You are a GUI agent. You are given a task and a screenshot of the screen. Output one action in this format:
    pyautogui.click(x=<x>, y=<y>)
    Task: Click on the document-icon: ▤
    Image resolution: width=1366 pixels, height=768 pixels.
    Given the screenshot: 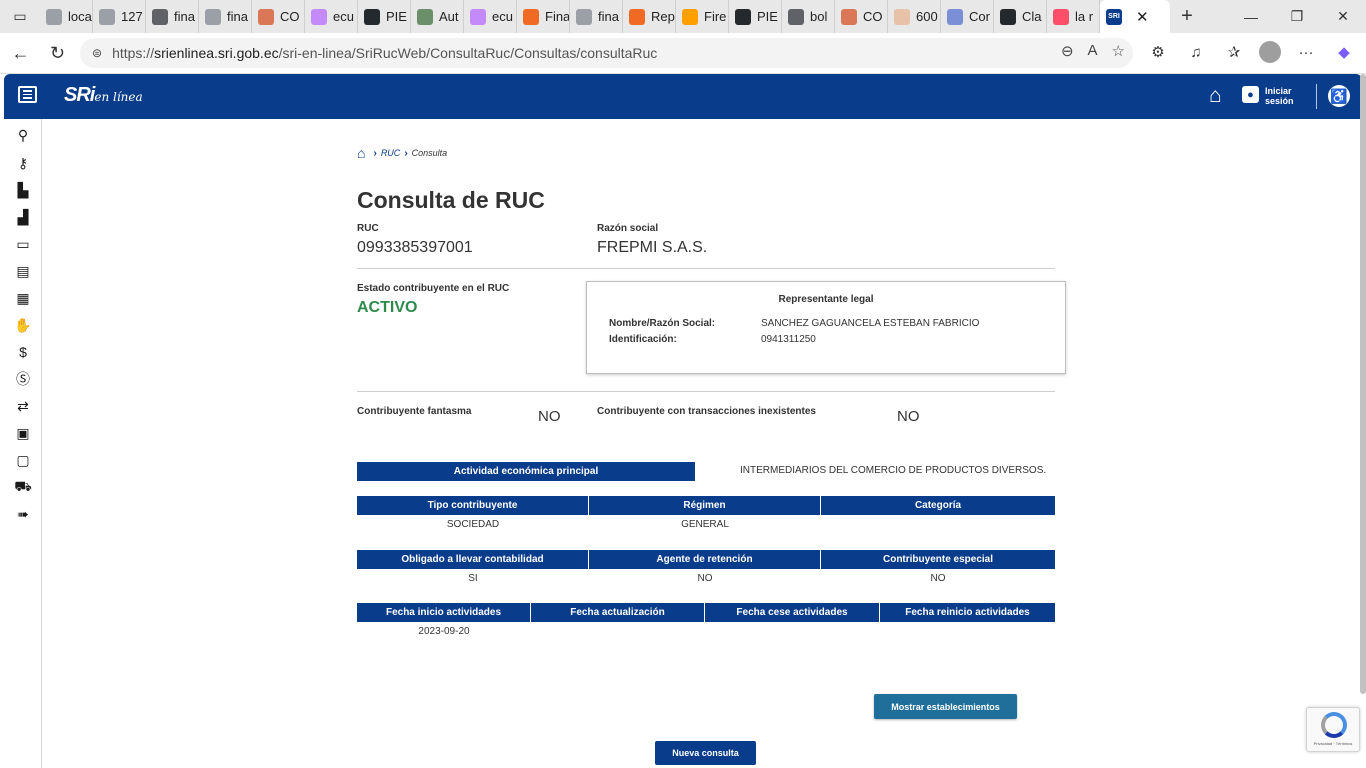 What is the action you would take?
    pyautogui.click(x=23, y=271)
    